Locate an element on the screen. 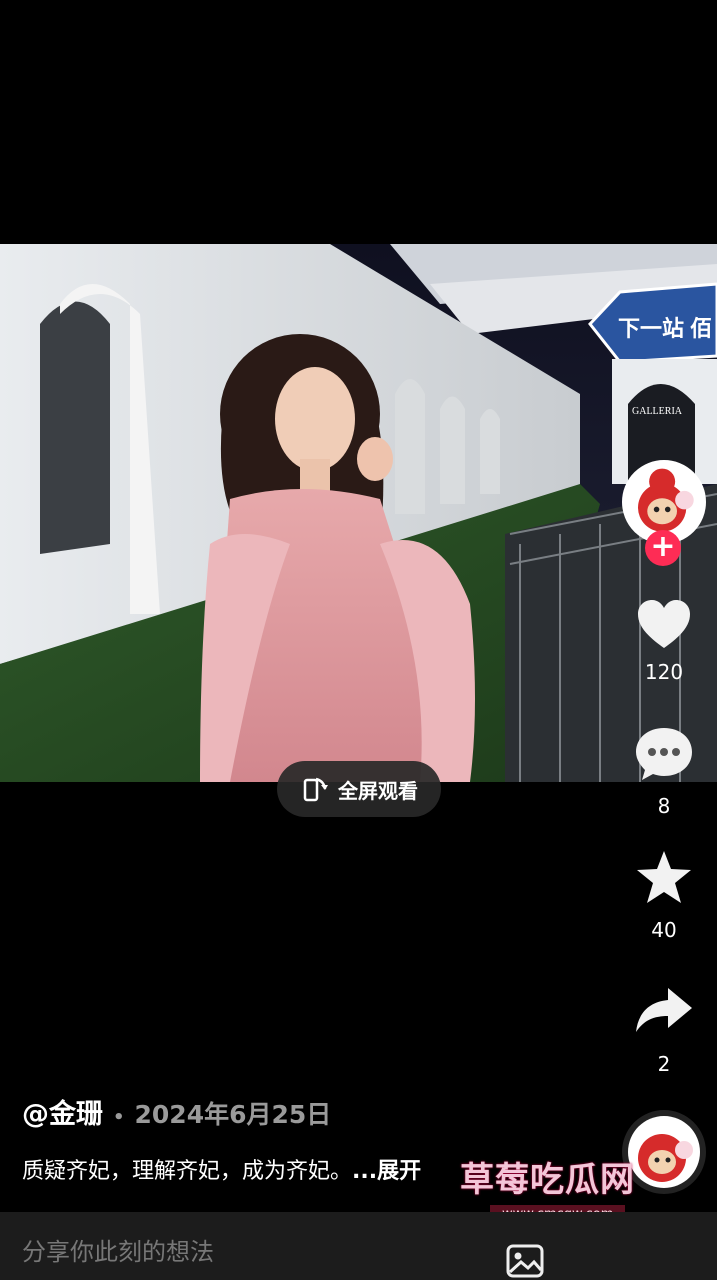  comment-count: 8 is located at coordinates (664, 806).